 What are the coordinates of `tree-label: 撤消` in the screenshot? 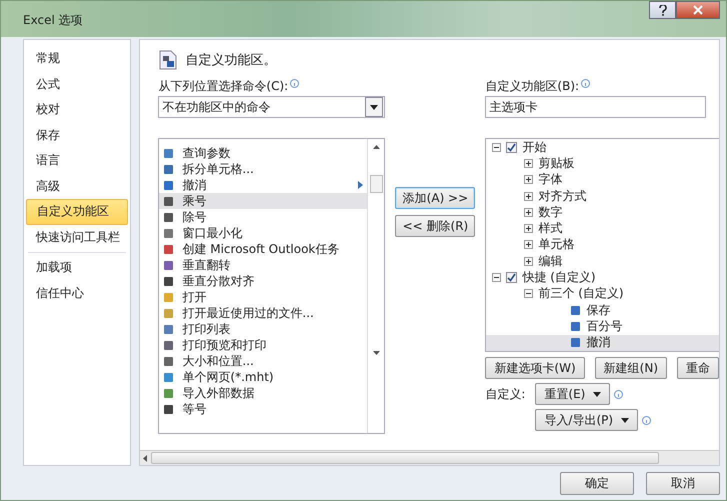 It's located at (598, 342).